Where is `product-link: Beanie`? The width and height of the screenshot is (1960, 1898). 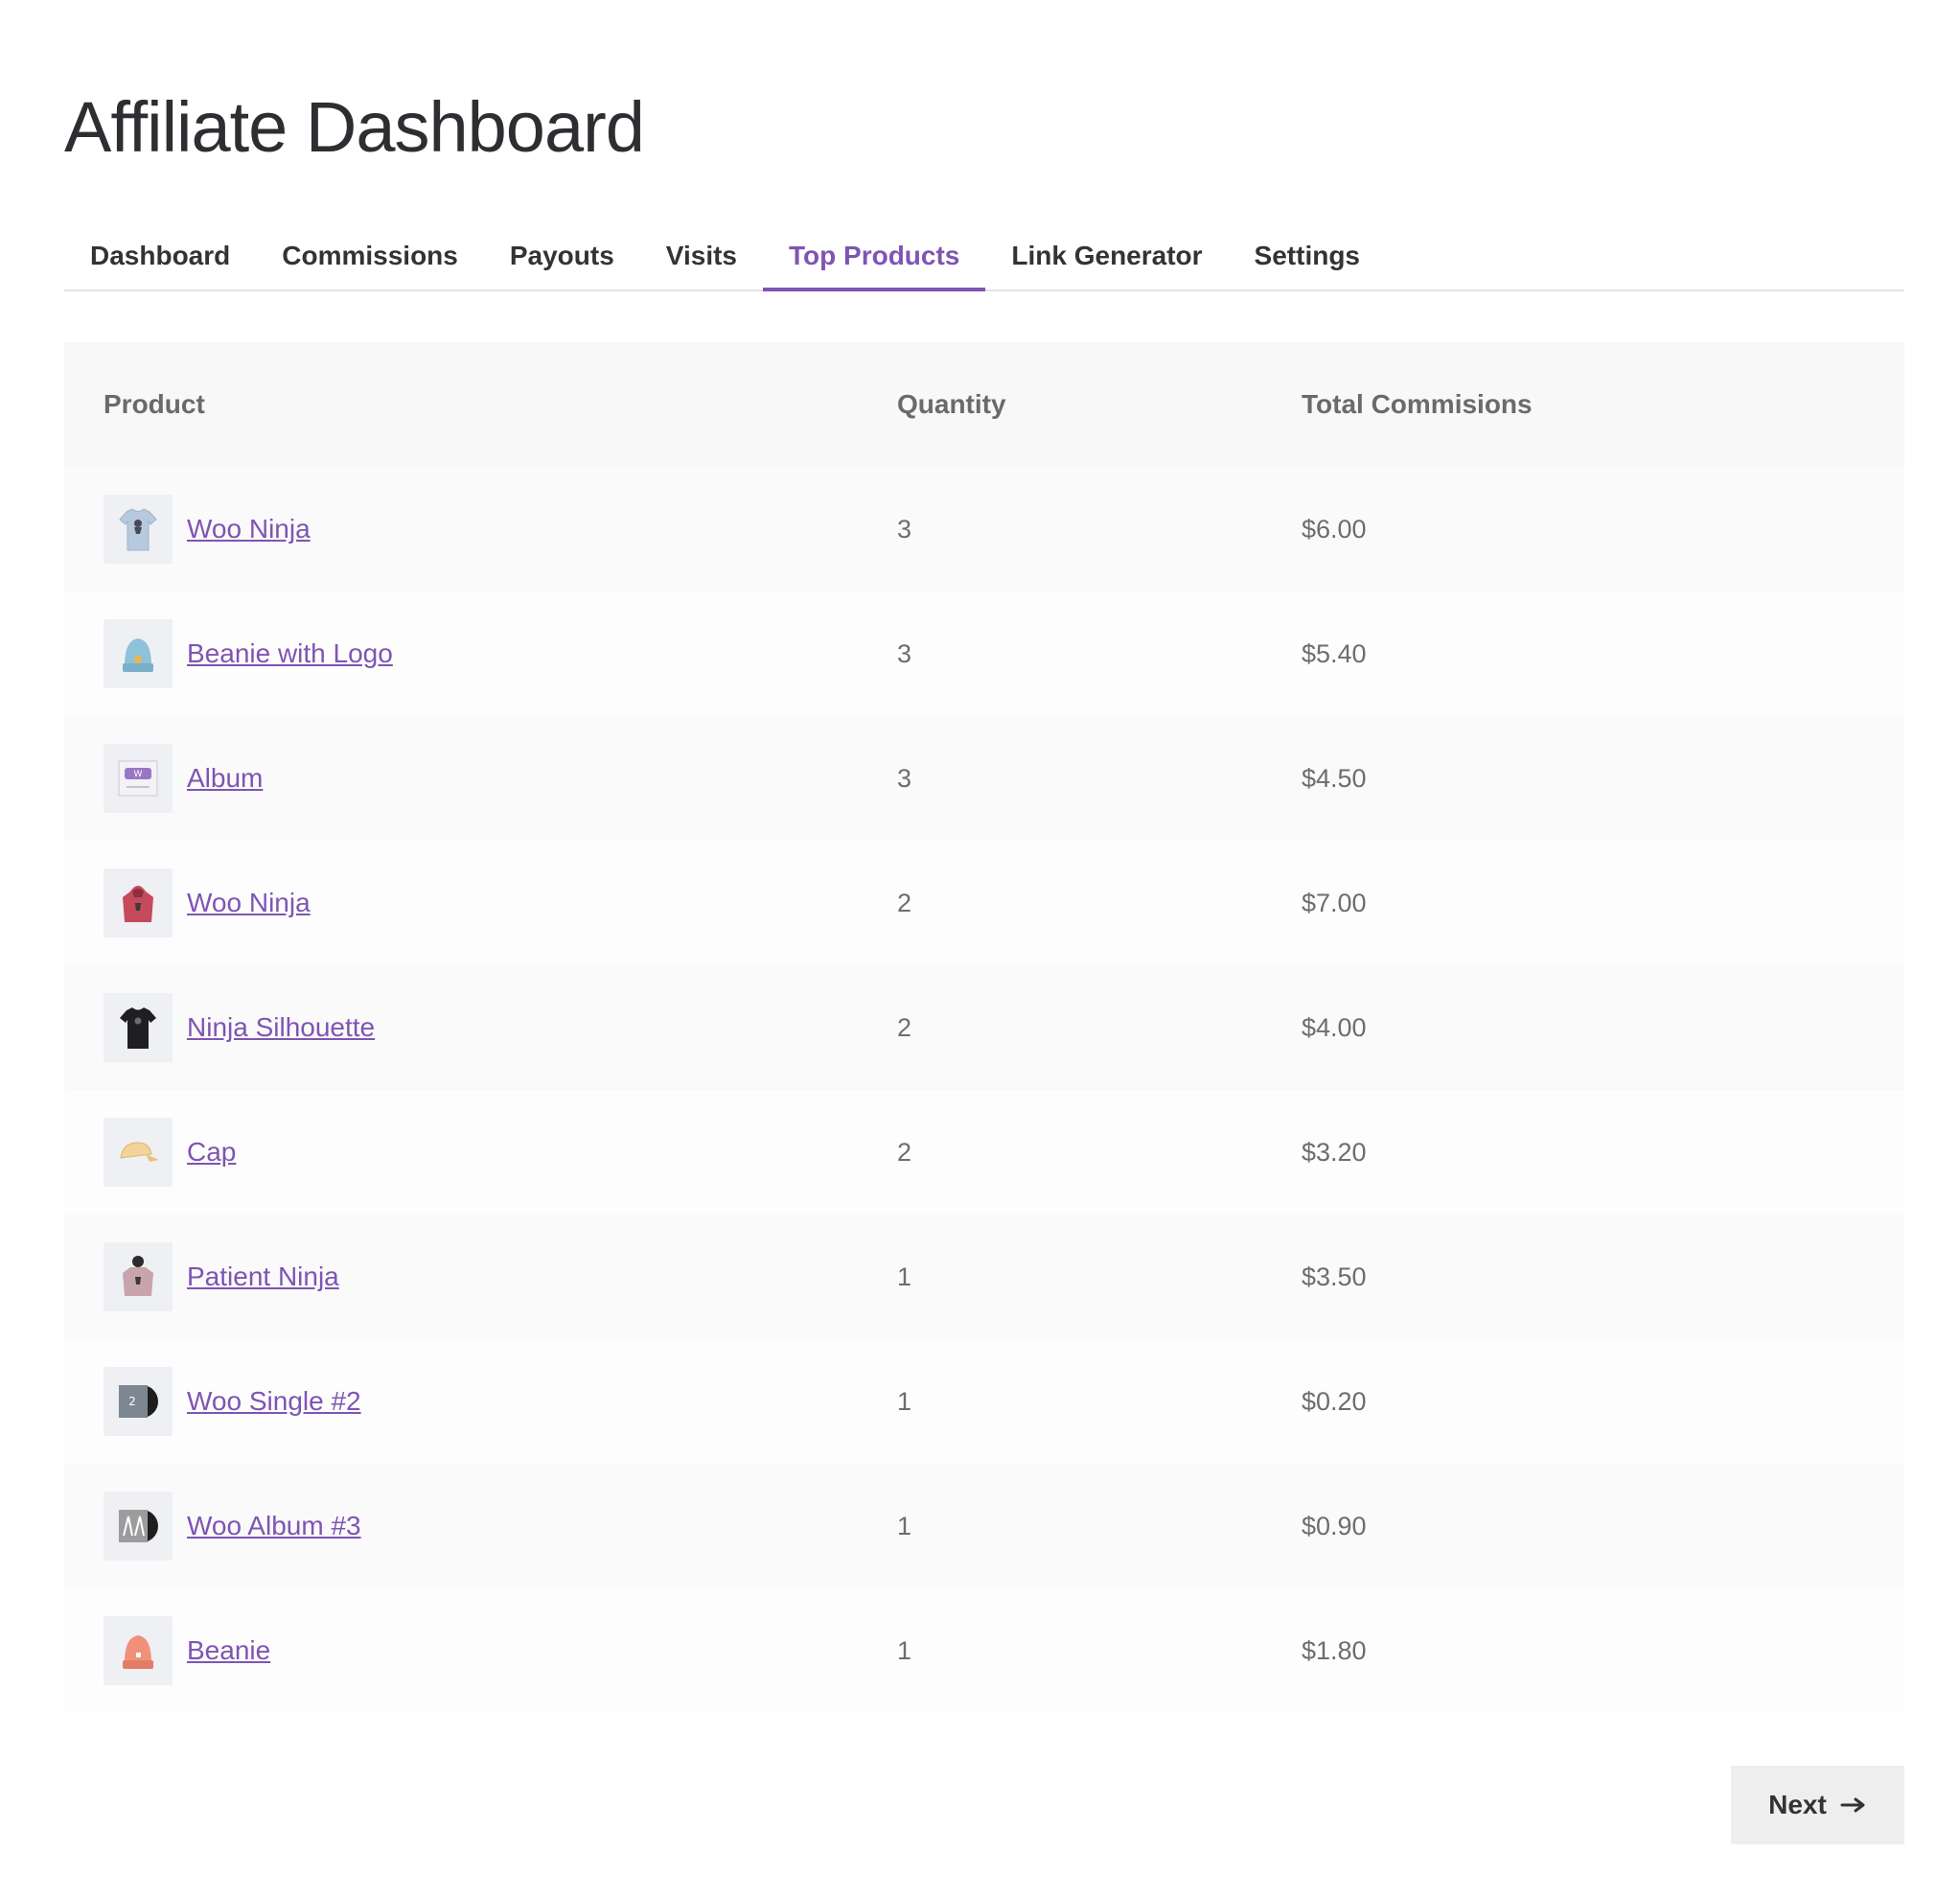 product-link: Beanie is located at coordinates (228, 1650).